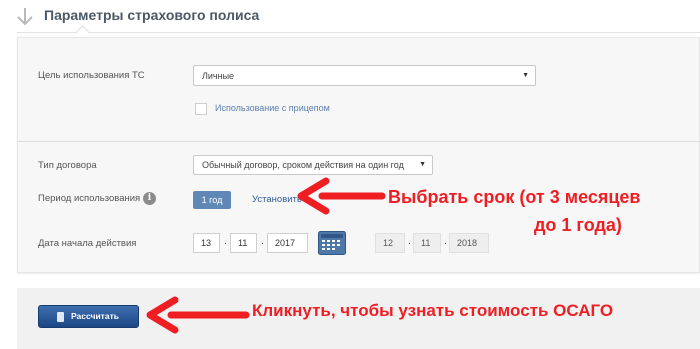  Describe the element at coordinates (212, 200) in the screenshot. I see `period-1-year-button: 1 год` at that location.